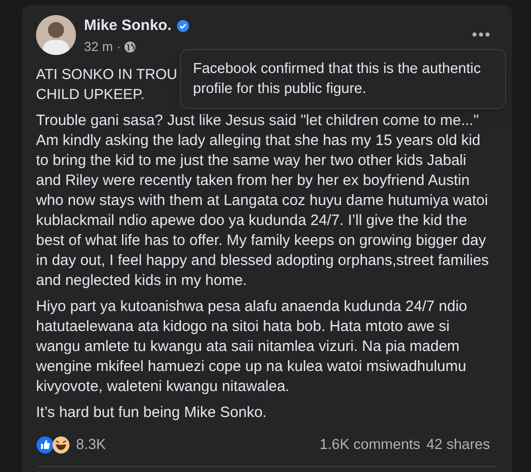 The width and height of the screenshot is (531, 472). I want to click on post-heading: ATI SONKO IN TROU, so click(107, 75).